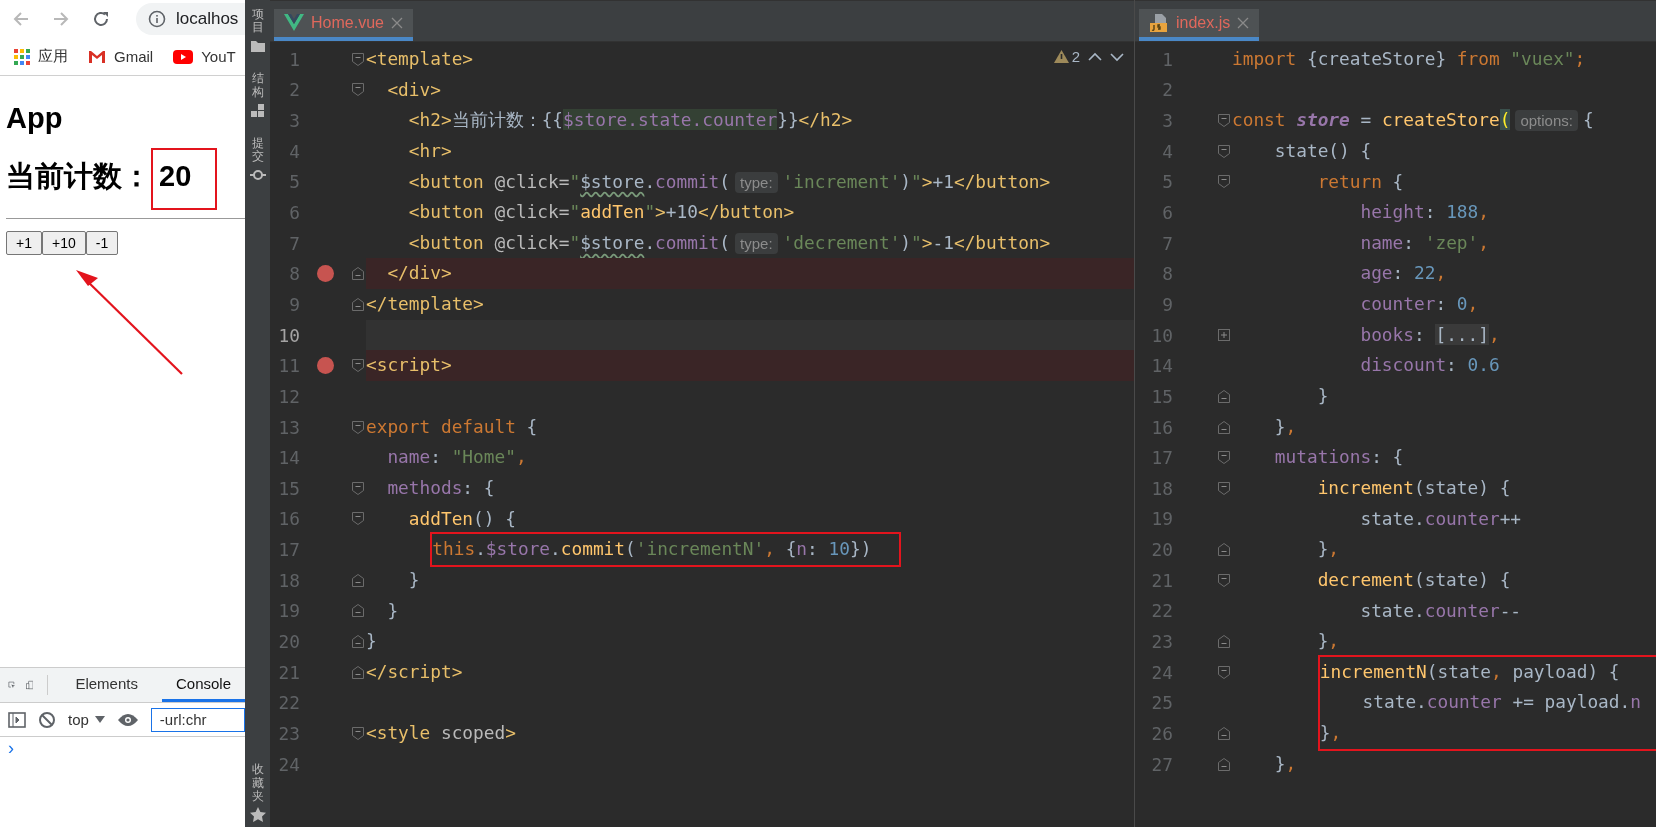  What do you see at coordinates (78, 176) in the screenshot?
I see `counter-label: 当前计数：` at bounding box center [78, 176].